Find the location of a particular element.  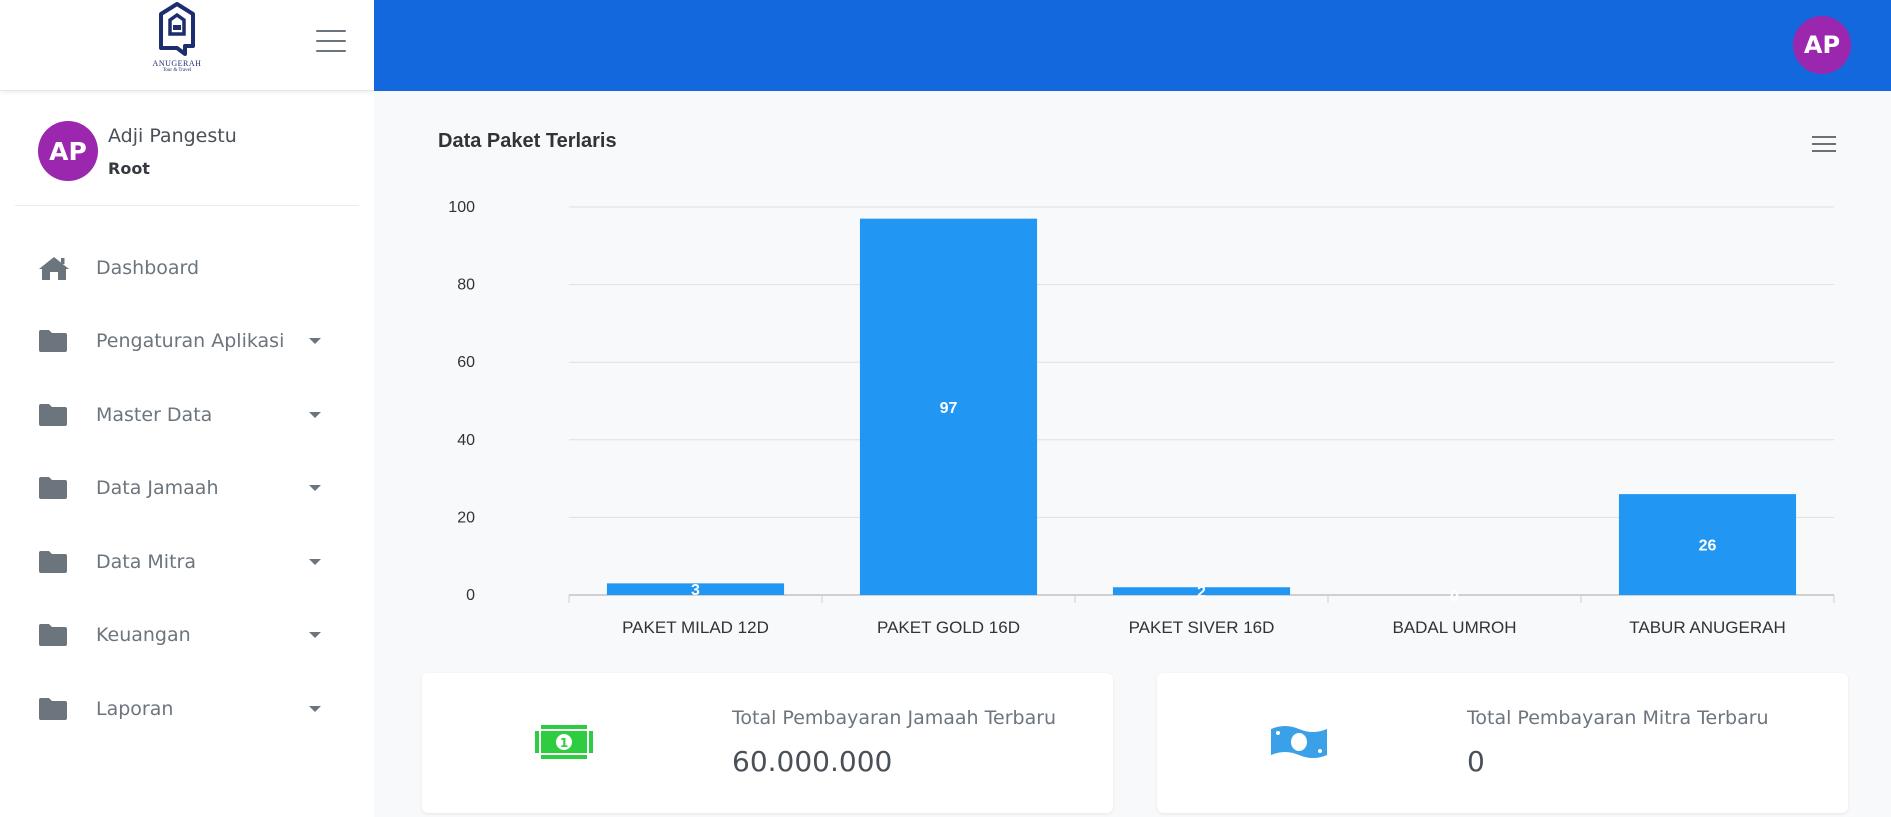

y-tick-label: 80 is located at coordinates (466, 285).